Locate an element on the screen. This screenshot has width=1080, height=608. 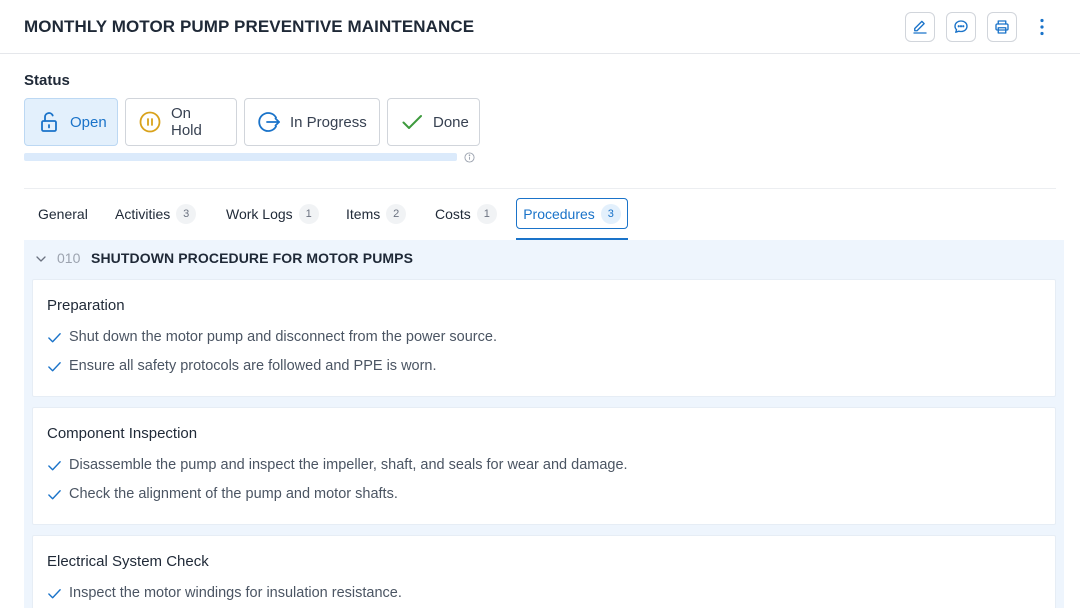
status-open-button: Open is located at coordinates (71, 122).